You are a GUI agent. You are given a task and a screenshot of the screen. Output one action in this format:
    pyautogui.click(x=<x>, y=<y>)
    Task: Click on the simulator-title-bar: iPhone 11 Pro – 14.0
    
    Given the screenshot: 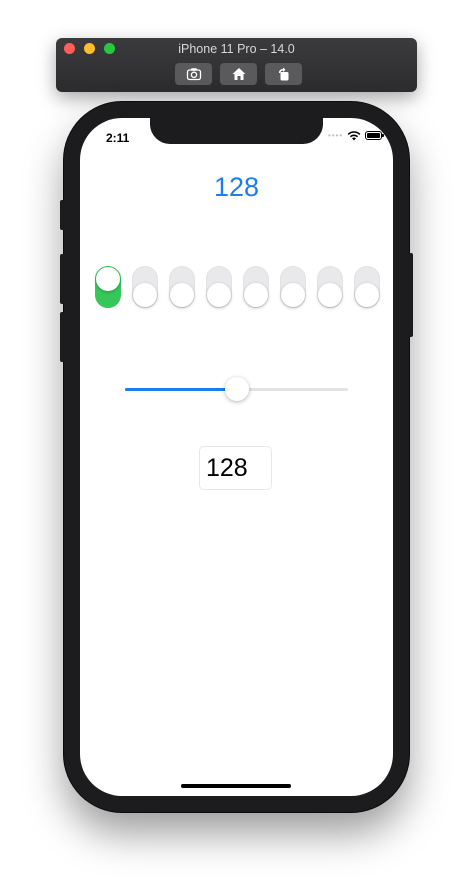 What is the action you would take?
    pyautogui.click(x=236, y=65)
    